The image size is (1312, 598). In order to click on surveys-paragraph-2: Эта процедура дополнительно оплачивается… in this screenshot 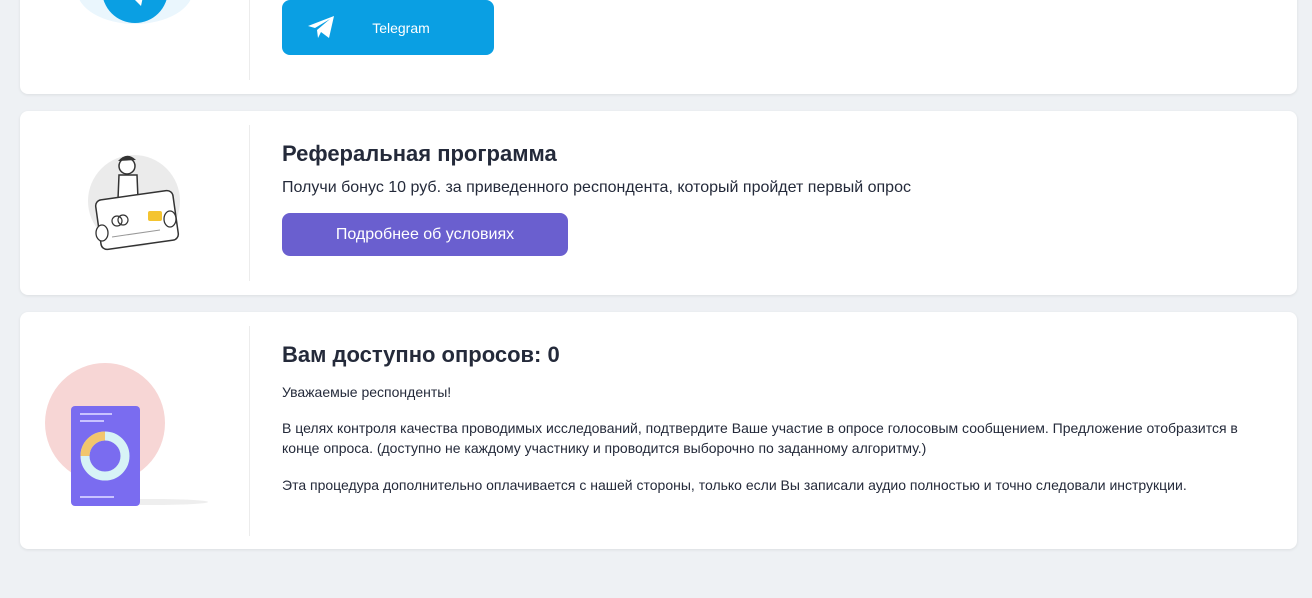, I will do `click(734, 485)`.